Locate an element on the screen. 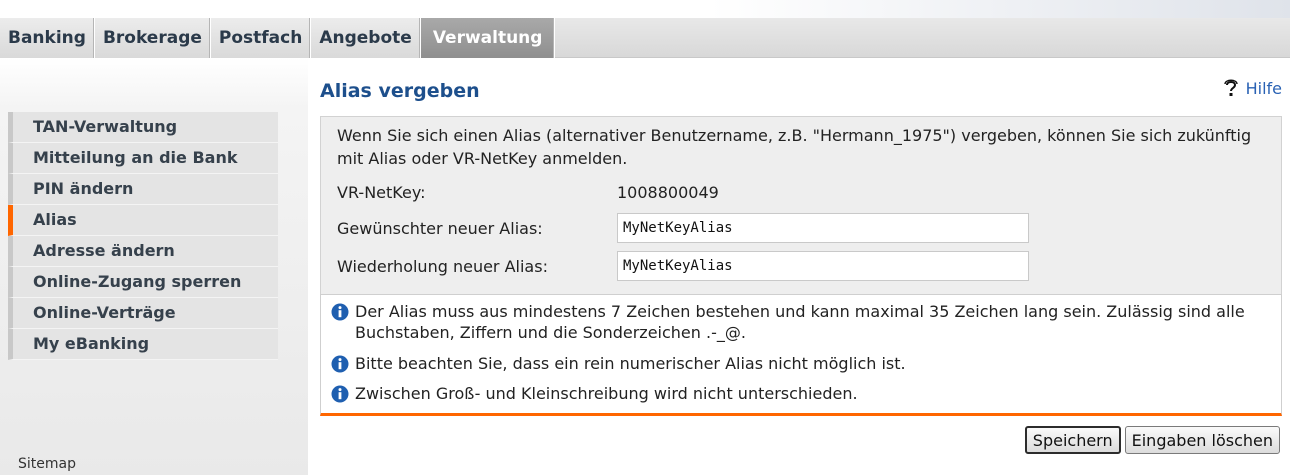  netkey-row: VR-NetKey: 1008800049 is located at coordinates (528, 192).